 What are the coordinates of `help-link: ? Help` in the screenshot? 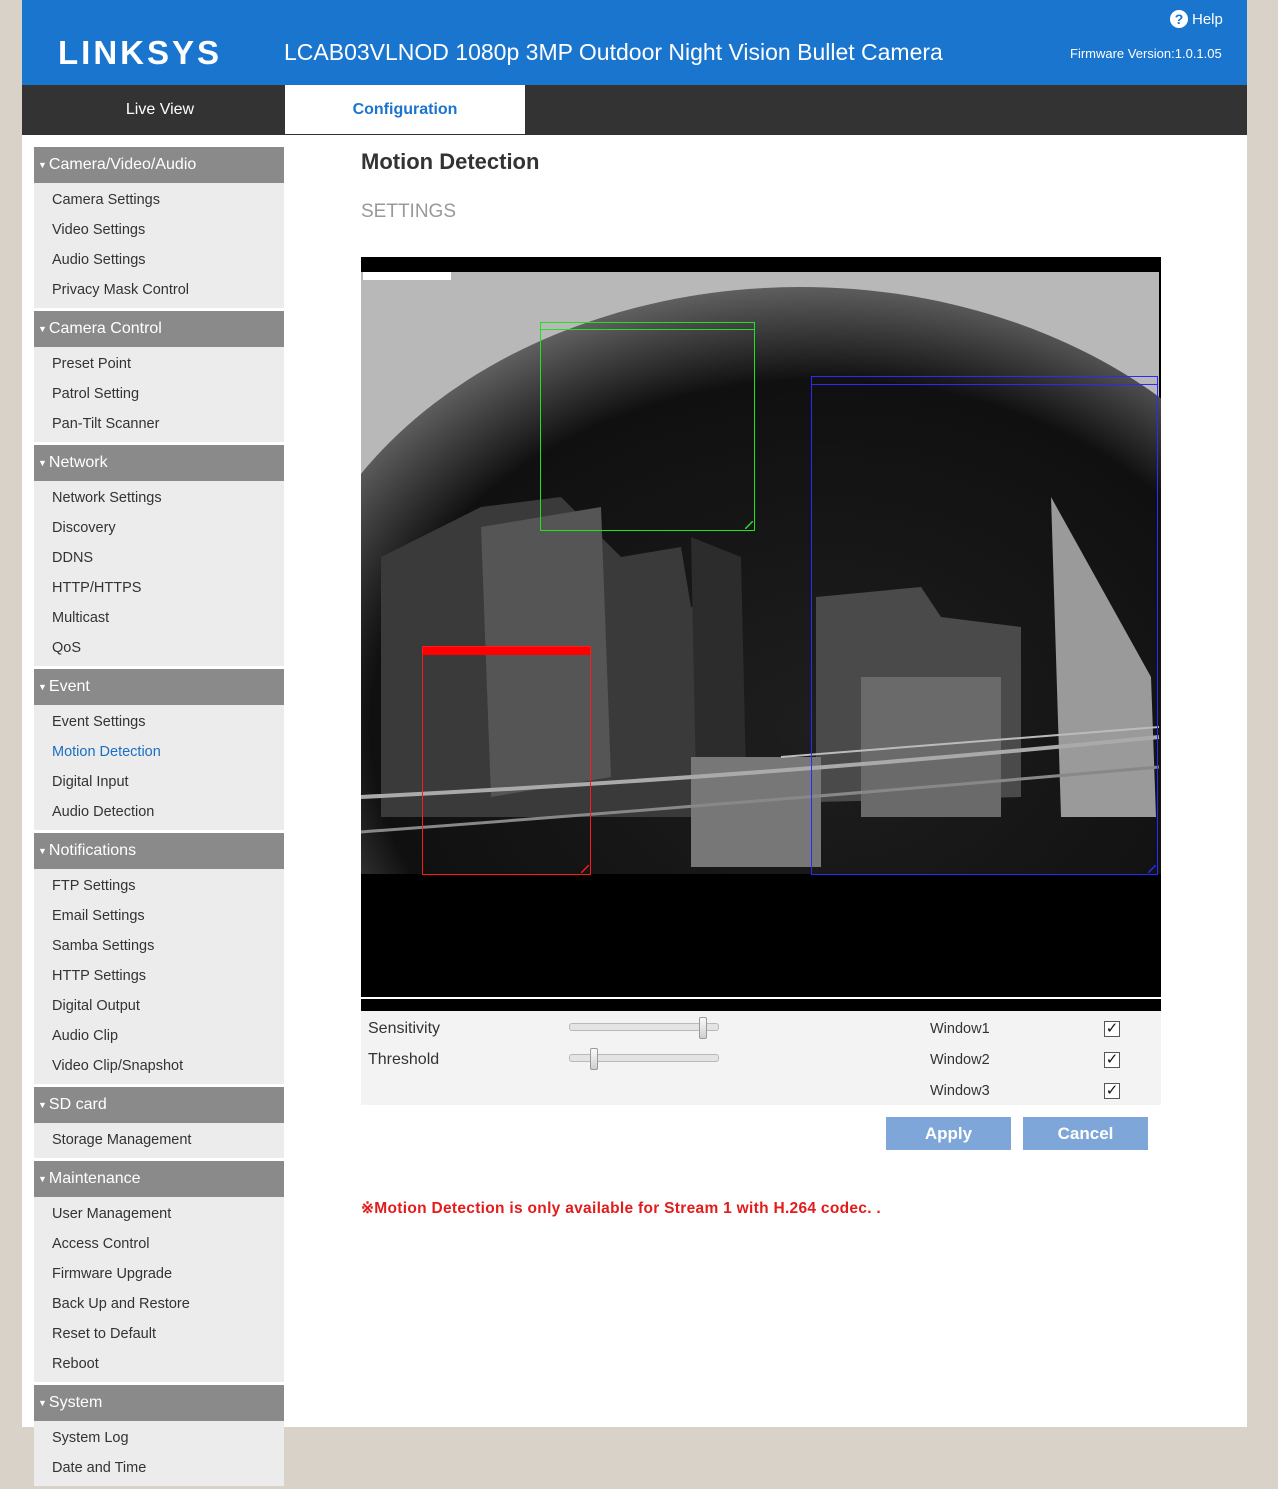 It's located at (1196, 19).